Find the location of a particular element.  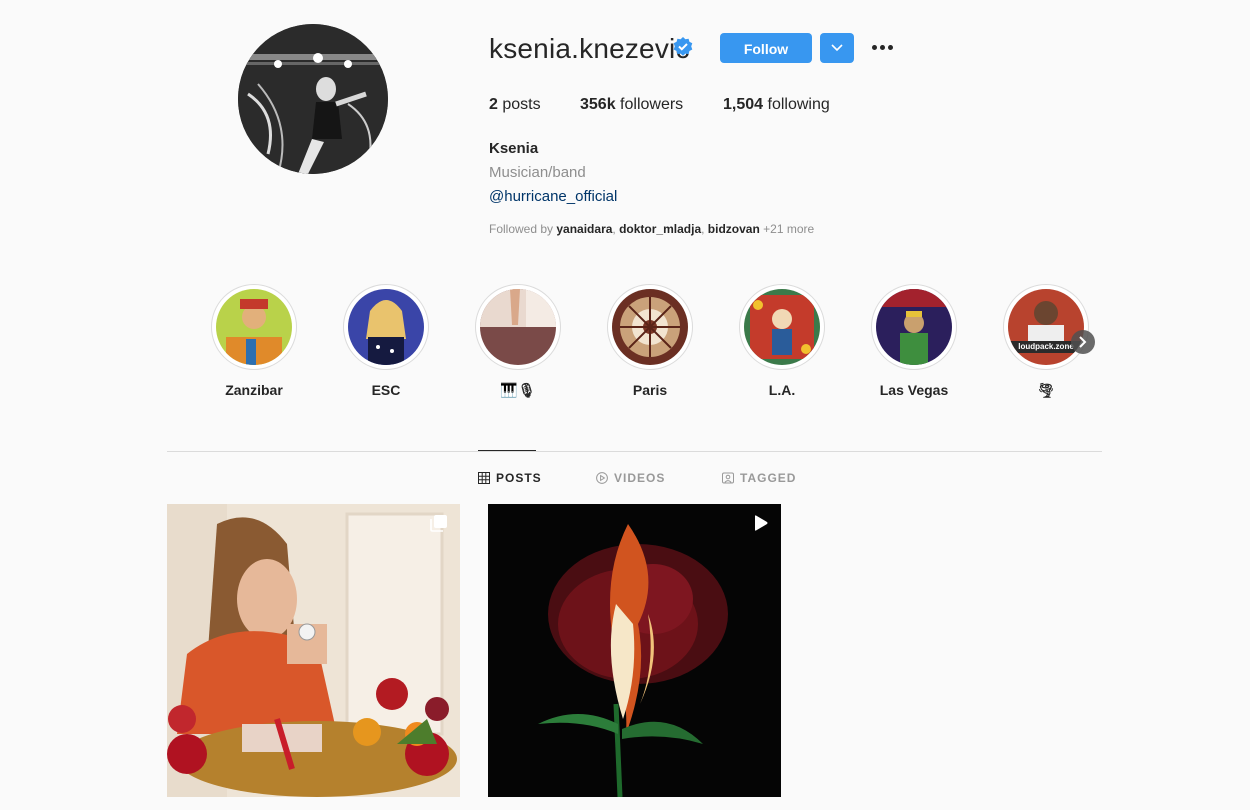

play-icon is located at coordinates (761, 523).